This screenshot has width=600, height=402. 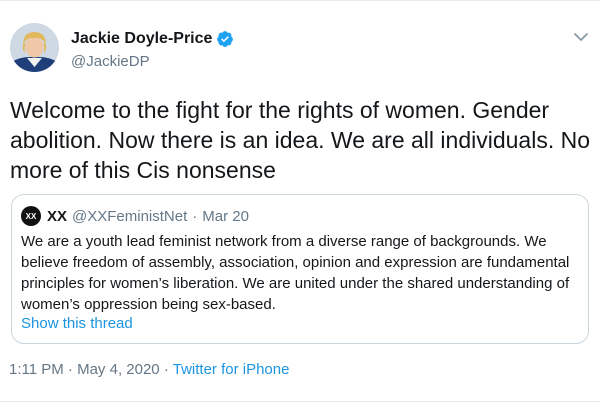 What do you see at coordinates (110, 61) in the screenshot?
I see `author-handle: @JackieDP` at bounding box center [110, 61].